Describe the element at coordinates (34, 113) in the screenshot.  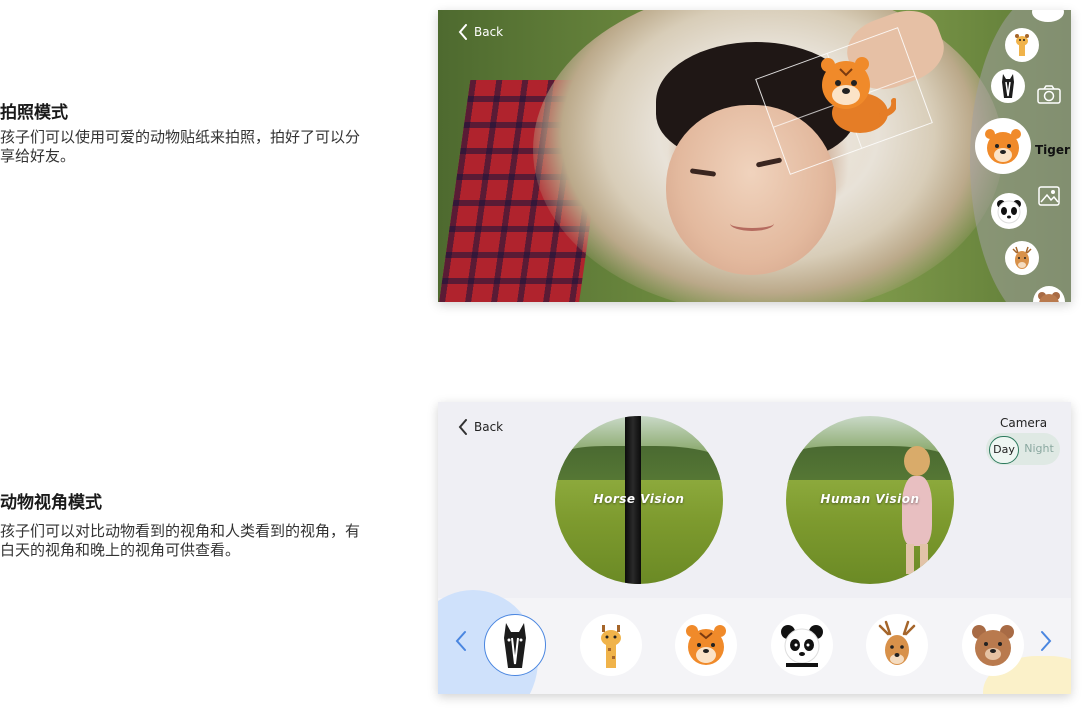
I see `photo-mode-title: 拍照模式` at that location.